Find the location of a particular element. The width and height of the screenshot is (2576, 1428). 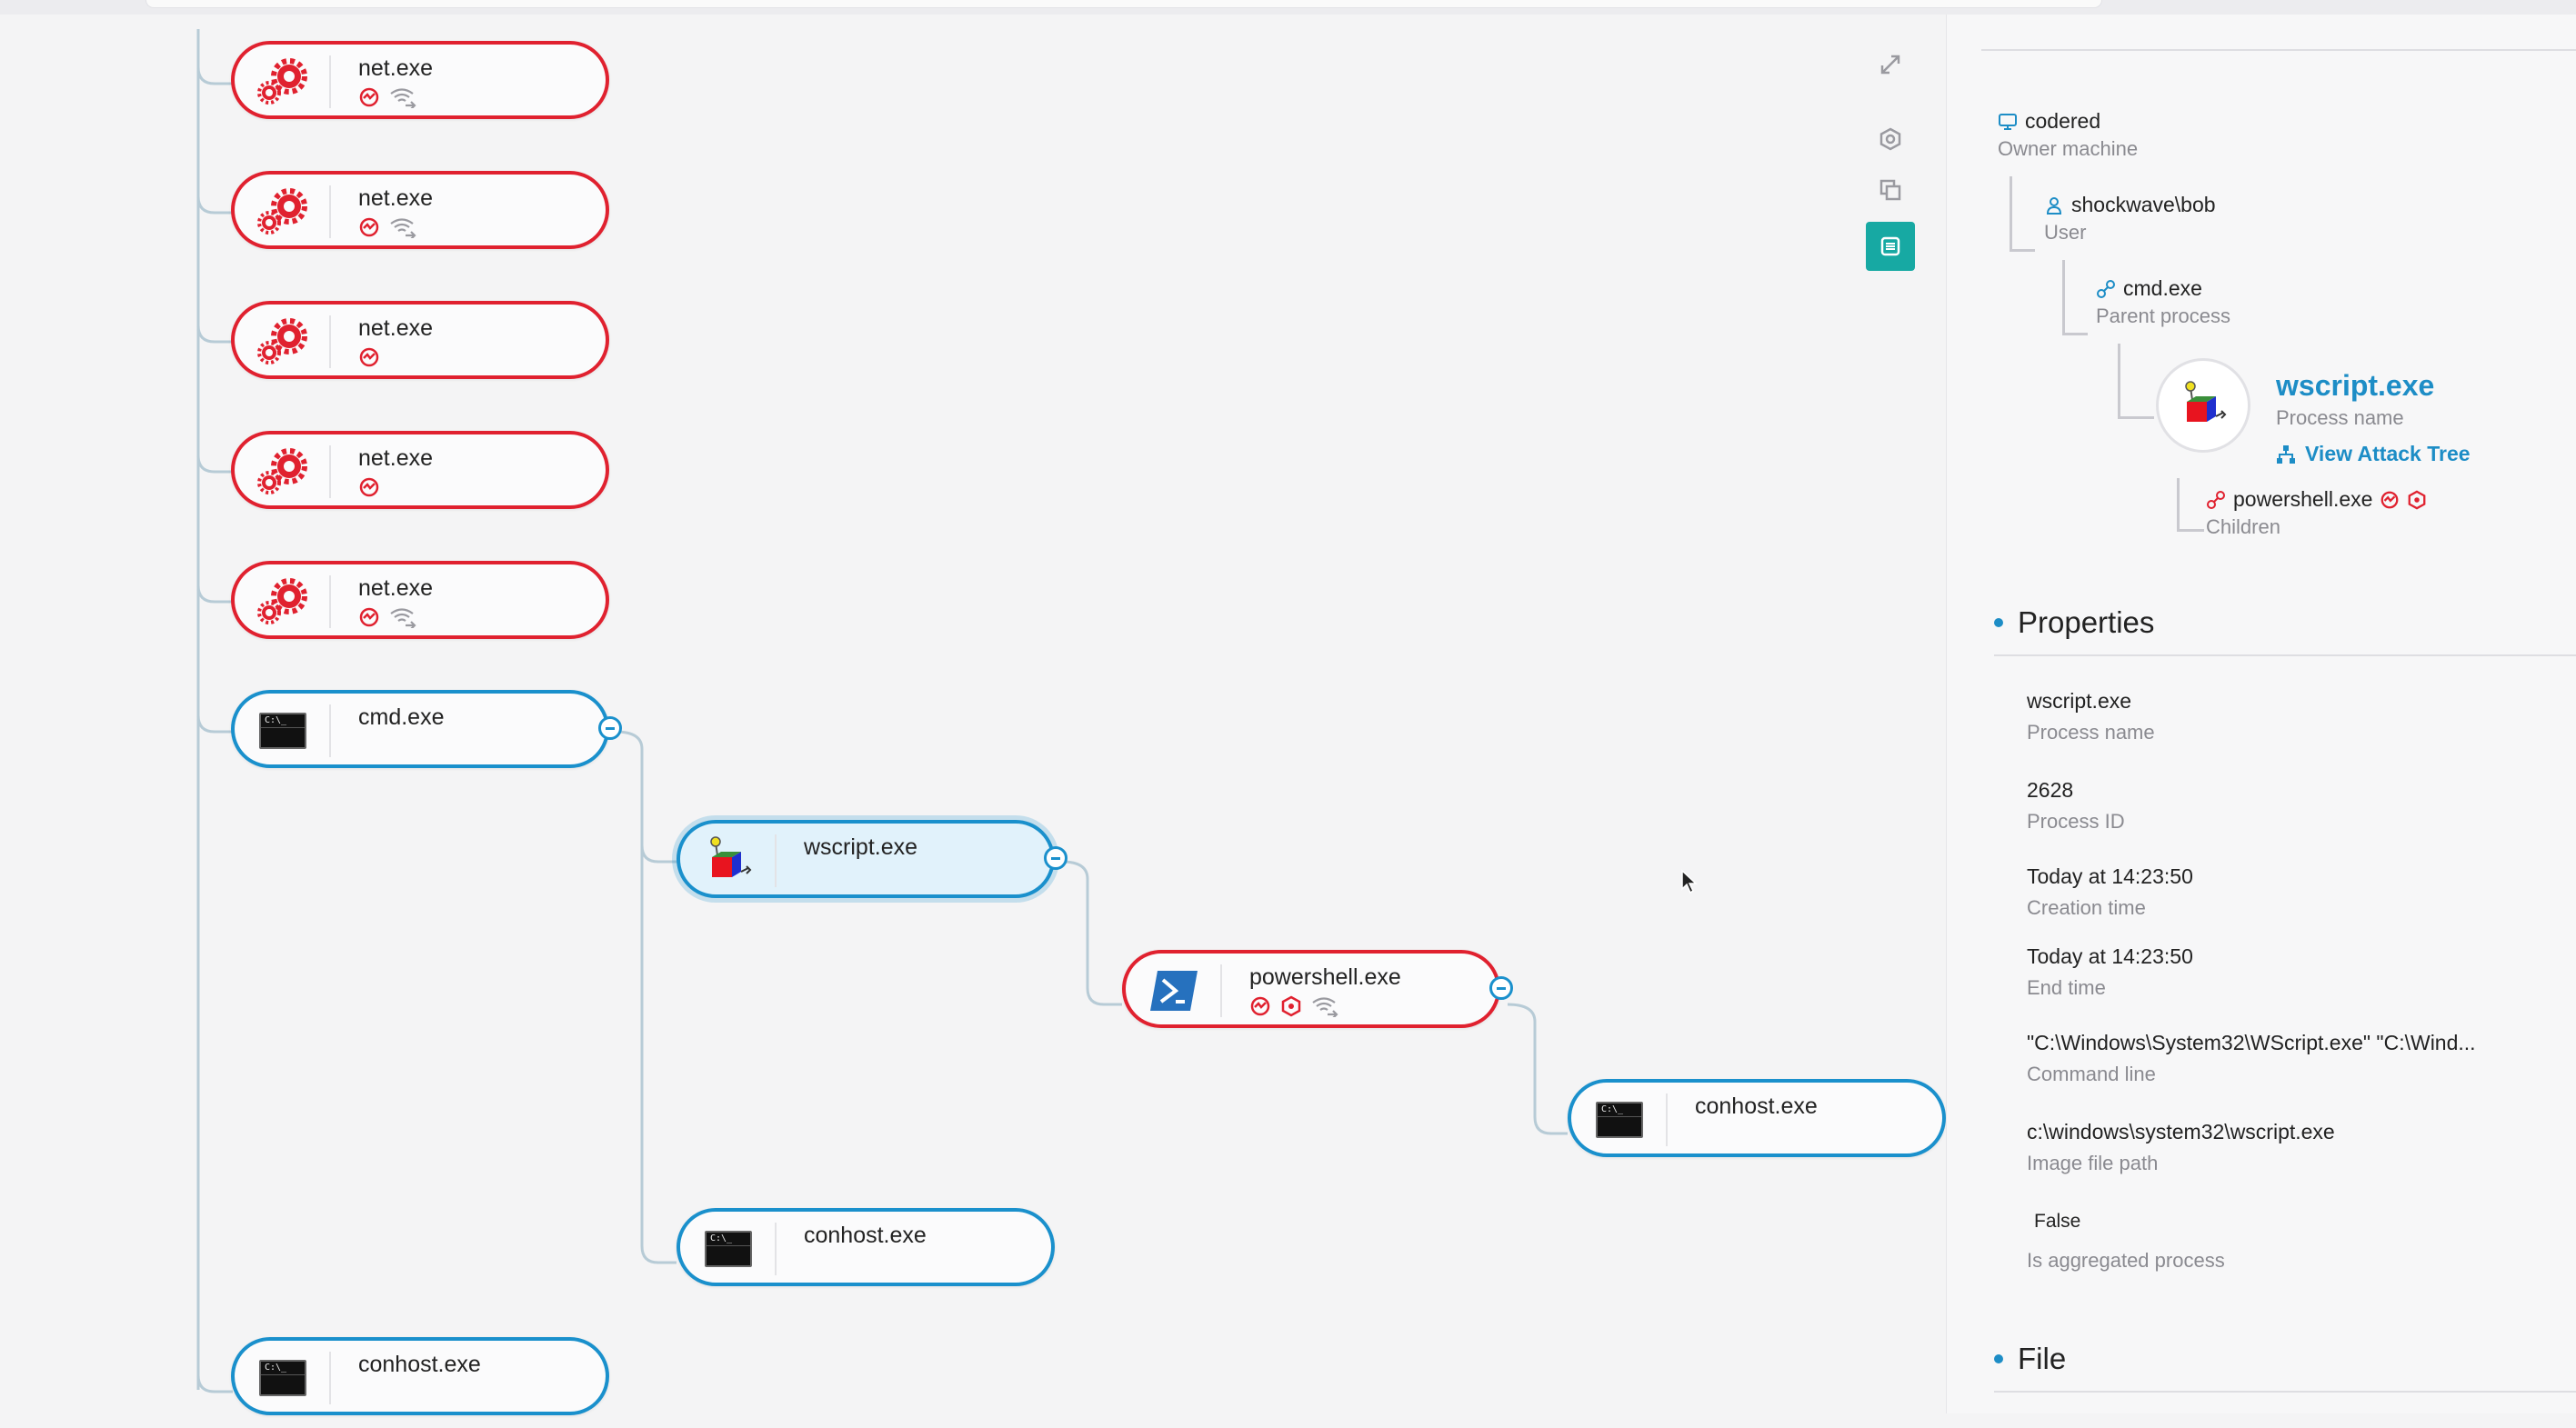

process-name: conhost.exe is located at coordinates (1756, 1106).